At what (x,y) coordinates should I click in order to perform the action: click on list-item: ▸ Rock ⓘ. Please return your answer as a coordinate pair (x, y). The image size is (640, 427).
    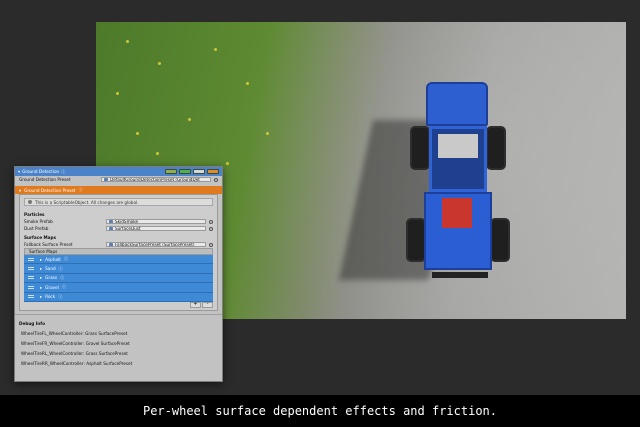
    Looking at the image, I should click on (118, 297).